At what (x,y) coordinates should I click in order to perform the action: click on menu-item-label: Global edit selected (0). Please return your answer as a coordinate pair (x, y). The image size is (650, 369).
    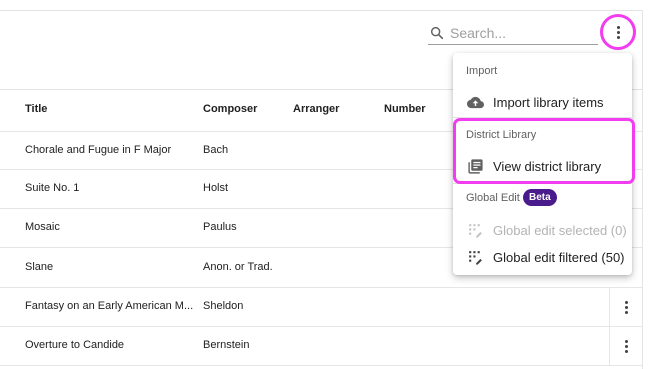
    Looking at the image, I should click on (560, 230).